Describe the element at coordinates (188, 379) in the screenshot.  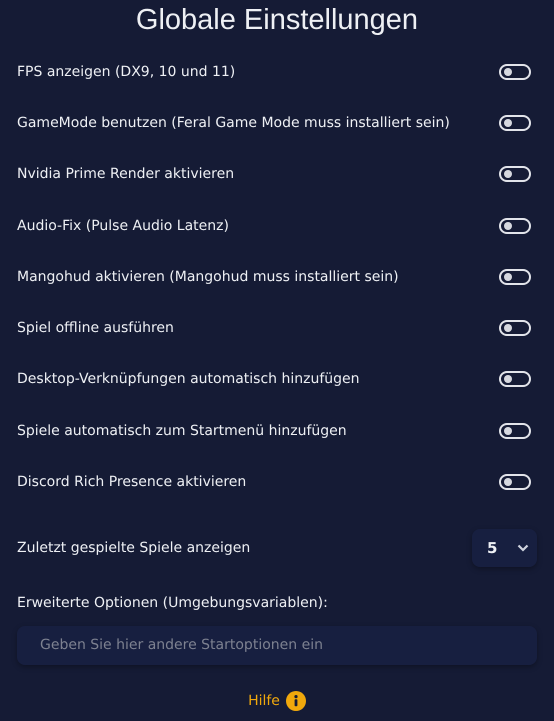
I see `setting-label: Desktop-Verknüpfungen automatisch hinzufügen` at that location.